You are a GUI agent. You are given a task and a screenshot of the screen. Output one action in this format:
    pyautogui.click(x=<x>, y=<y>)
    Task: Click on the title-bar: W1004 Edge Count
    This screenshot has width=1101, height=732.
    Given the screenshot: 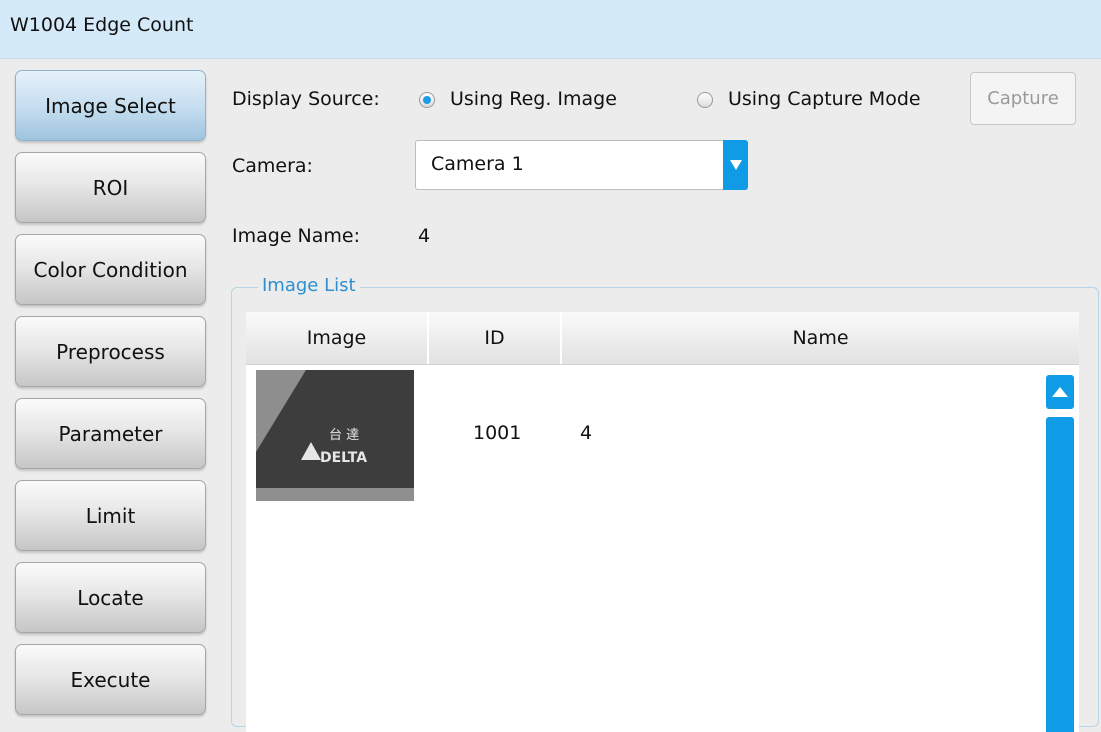 What is the action you would take?
    pyautogui.click(x=550, y=29)
    